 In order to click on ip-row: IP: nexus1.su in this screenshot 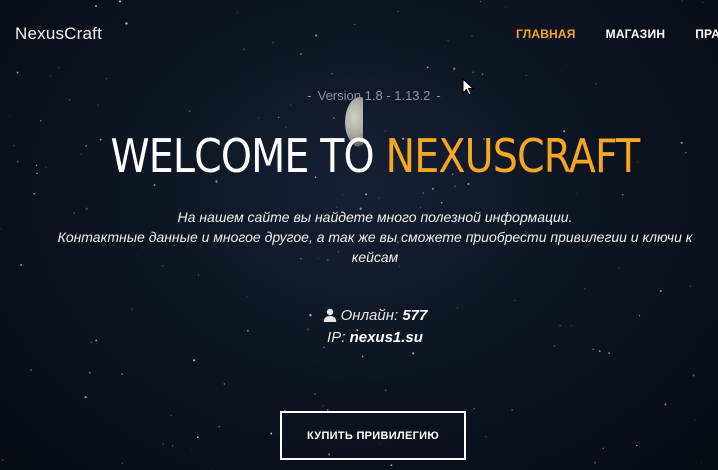, I will do `click(359, 338)`.